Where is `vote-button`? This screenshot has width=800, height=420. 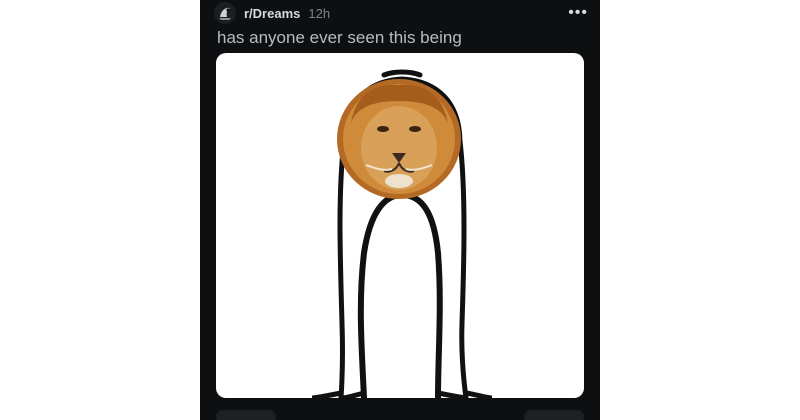 vote-button is located at coordinates (246, 415).